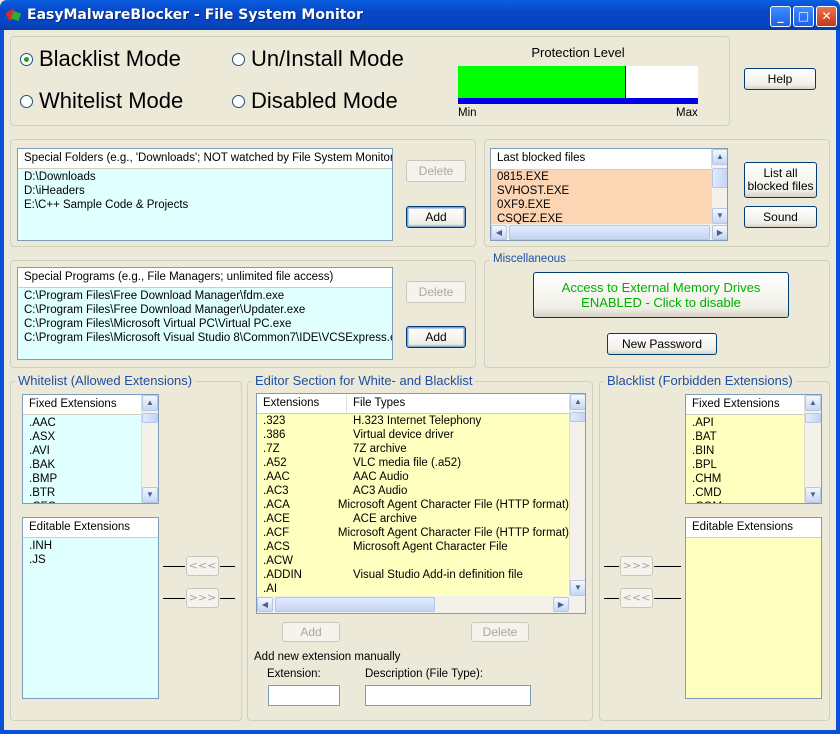 Image resolution: width=840 pixels, height=734 pixels. Describe the element at coordinates (413, 561) in the screenshot. I see `editor-row: .ACW` at that location.